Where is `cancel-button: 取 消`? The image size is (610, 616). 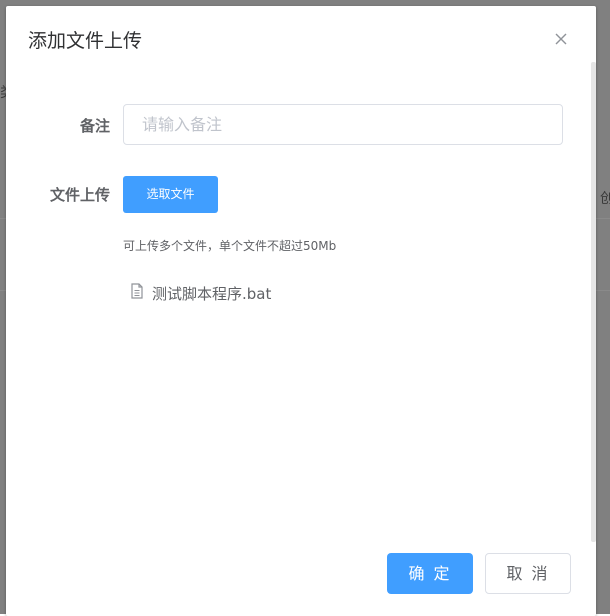
cancel-button: 取 消 is located at coordinates (528, 573).